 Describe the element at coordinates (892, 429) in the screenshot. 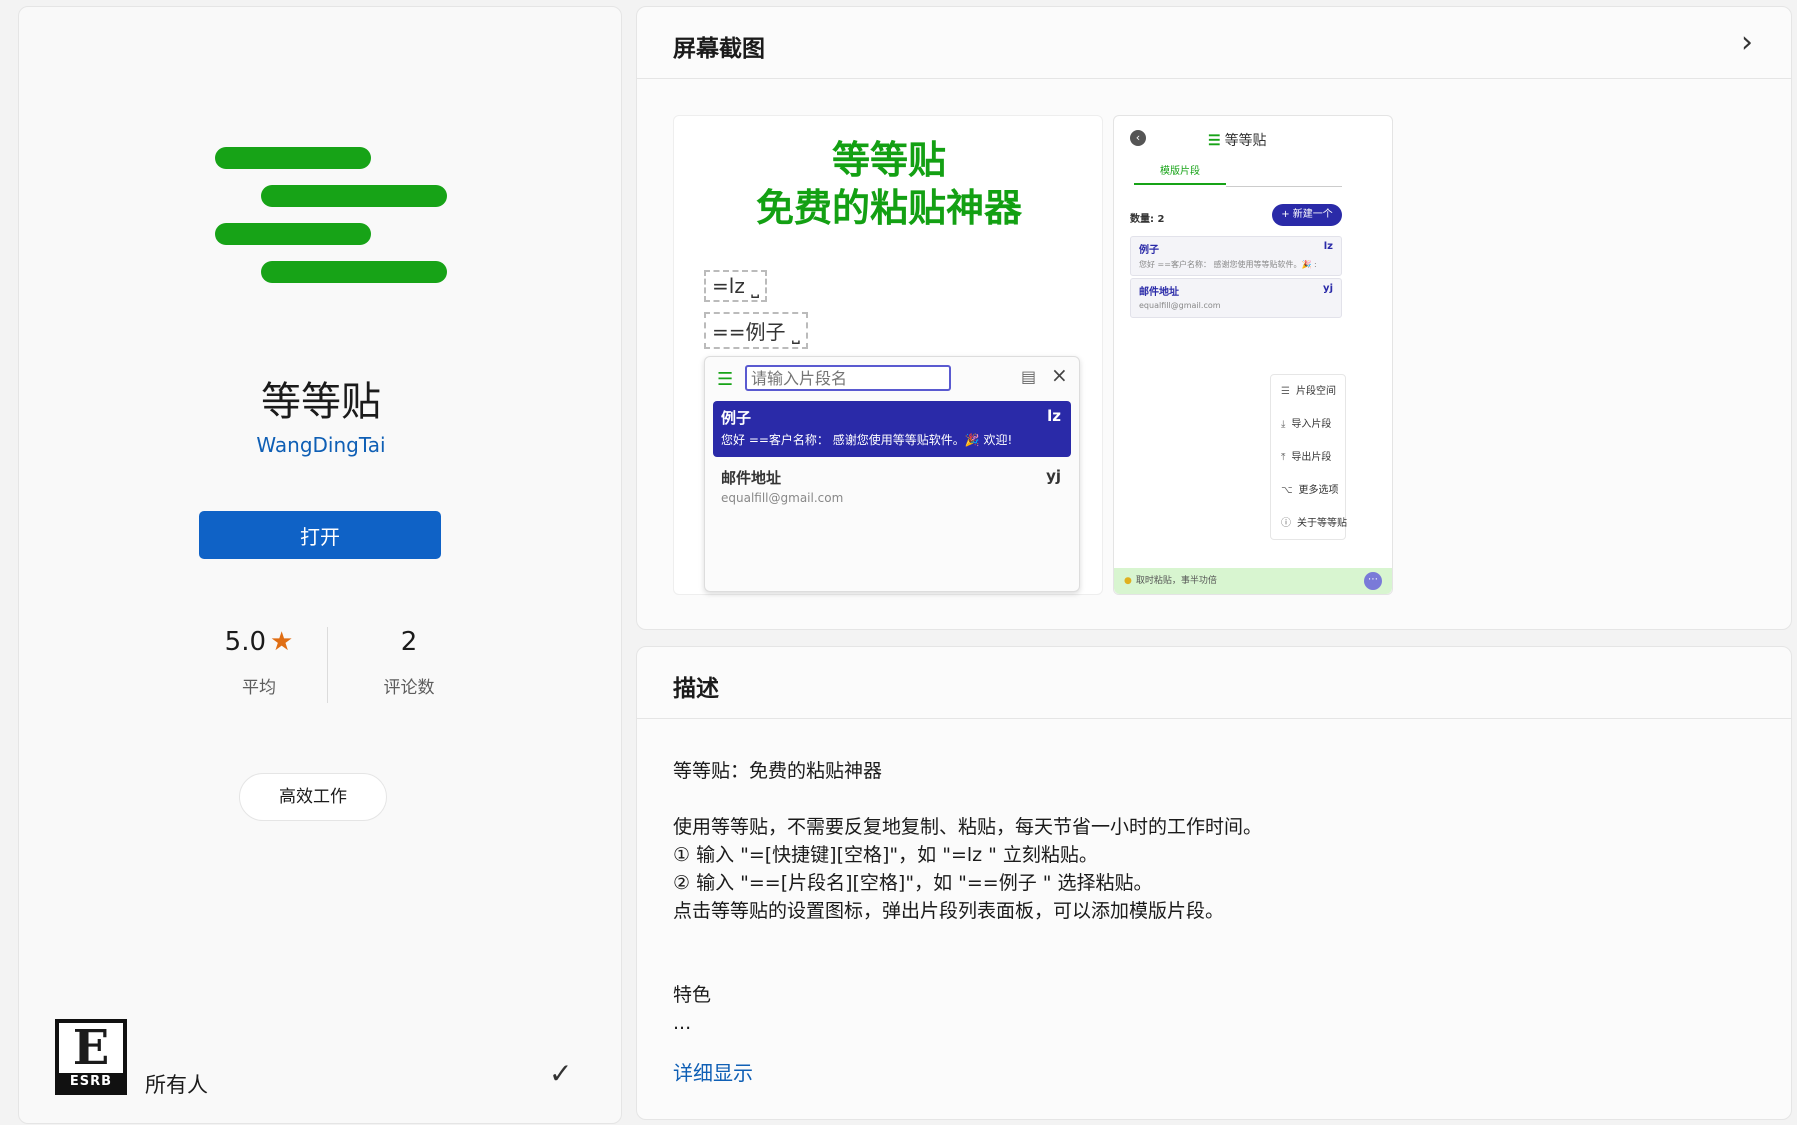

I see `list-item: 例子 lz 您好 ==客户名称： 感谢您使用等等贴软件。🎉 欢迎!` at that location.